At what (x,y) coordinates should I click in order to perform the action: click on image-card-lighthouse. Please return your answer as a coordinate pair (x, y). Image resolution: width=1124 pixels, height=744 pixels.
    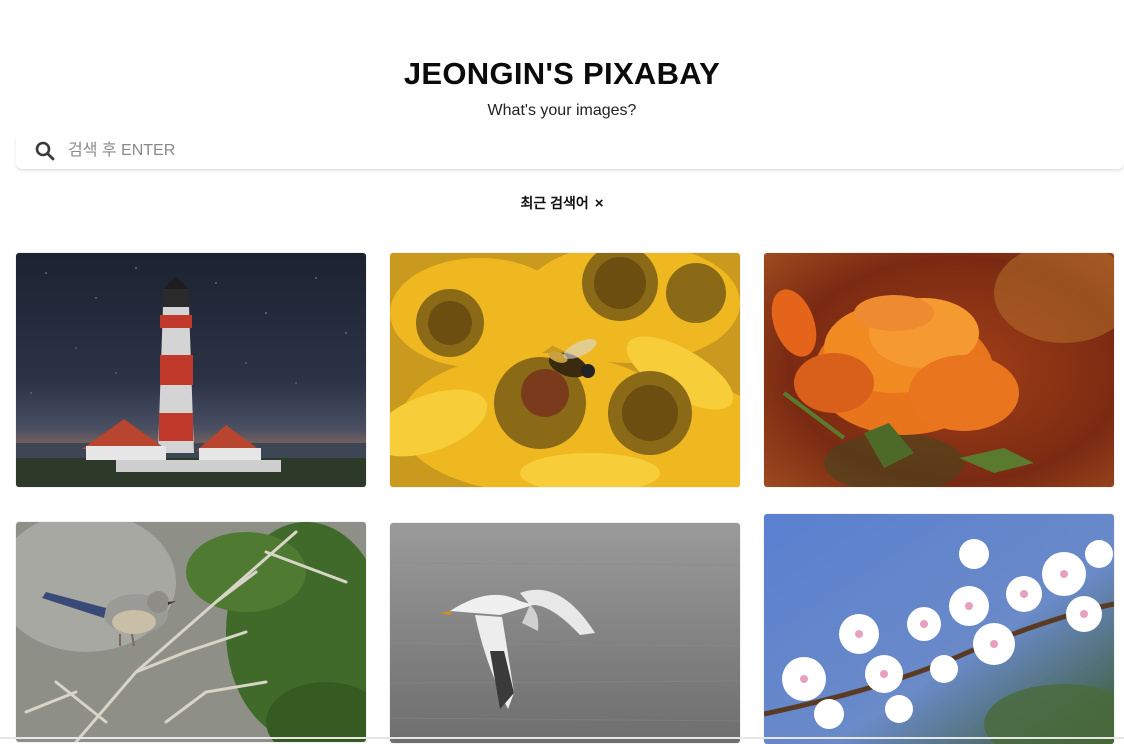
    Looking at the image, I should click on (191, 370).